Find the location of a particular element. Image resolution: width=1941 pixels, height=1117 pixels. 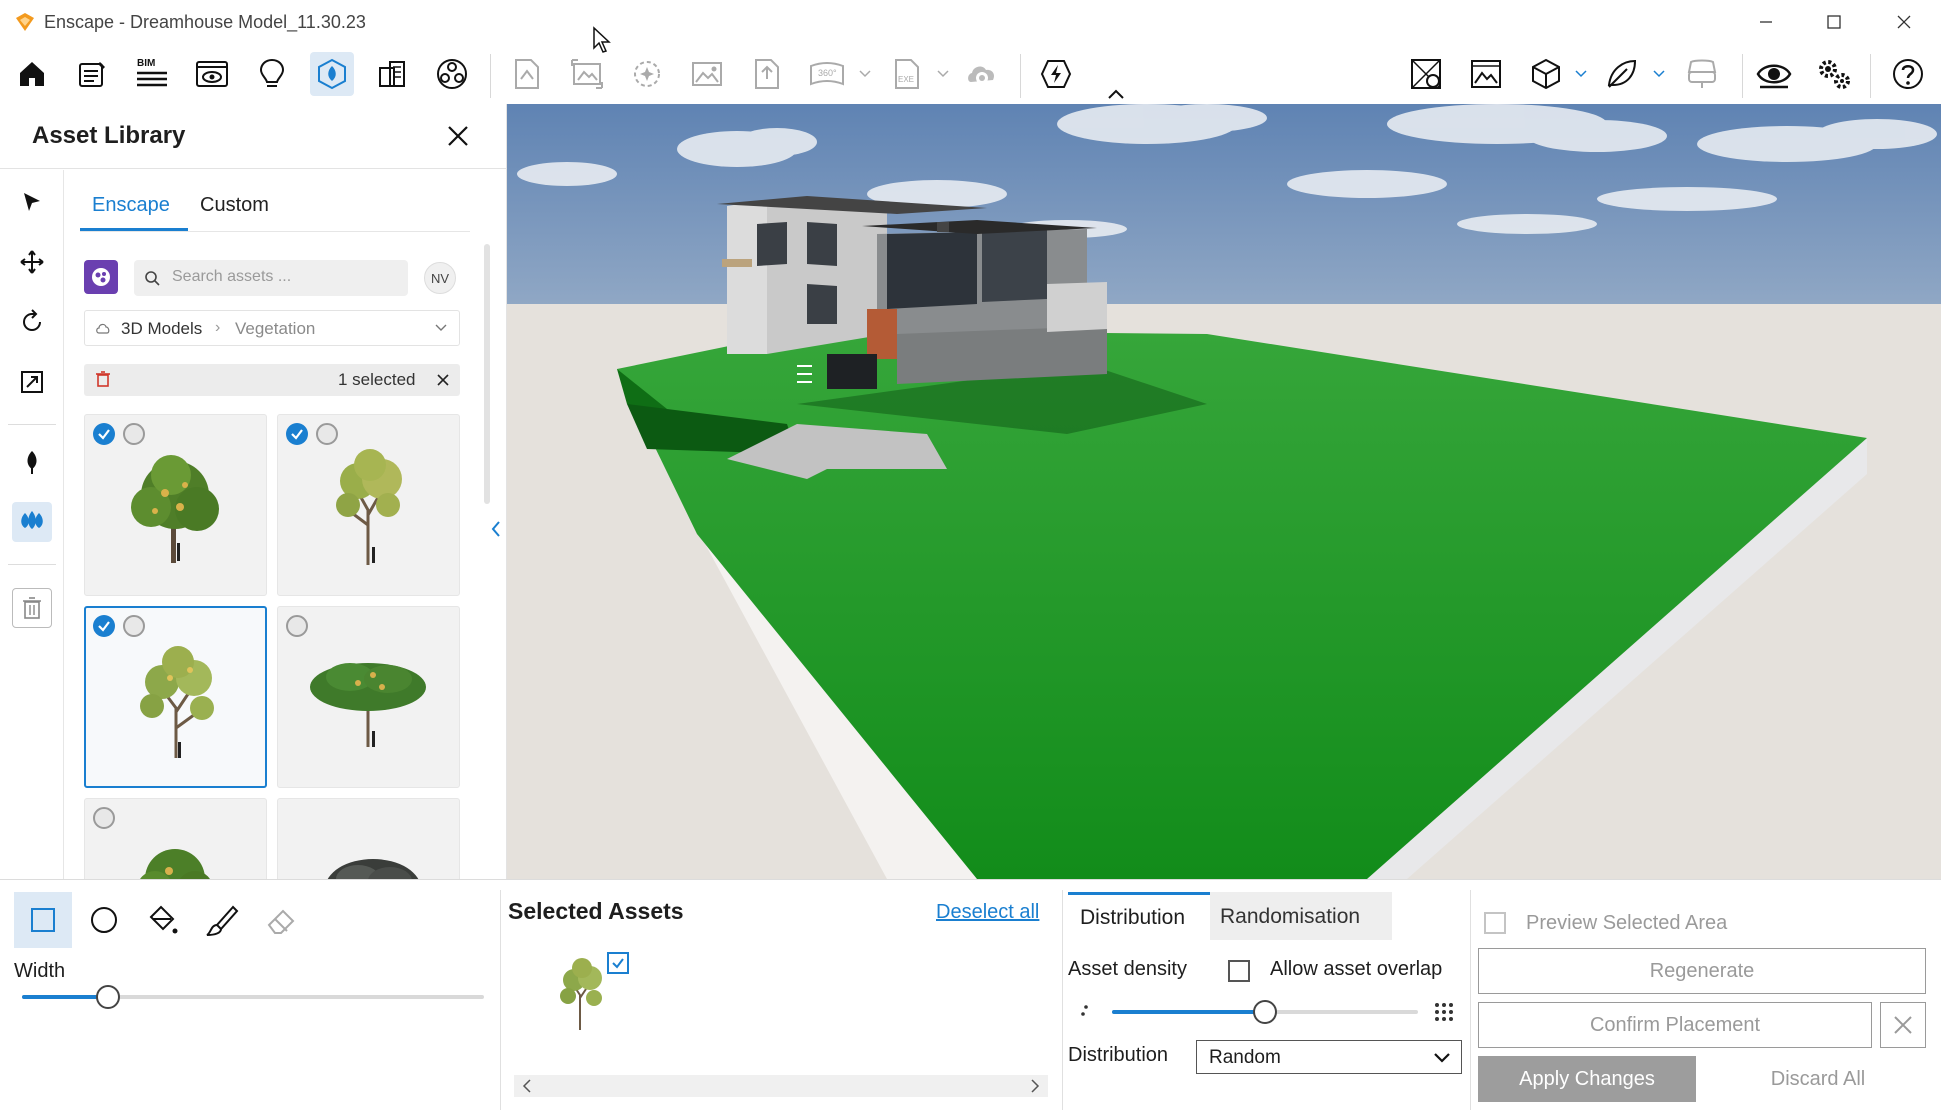

settings-gear-icon is located at coordinates (1834, 74).